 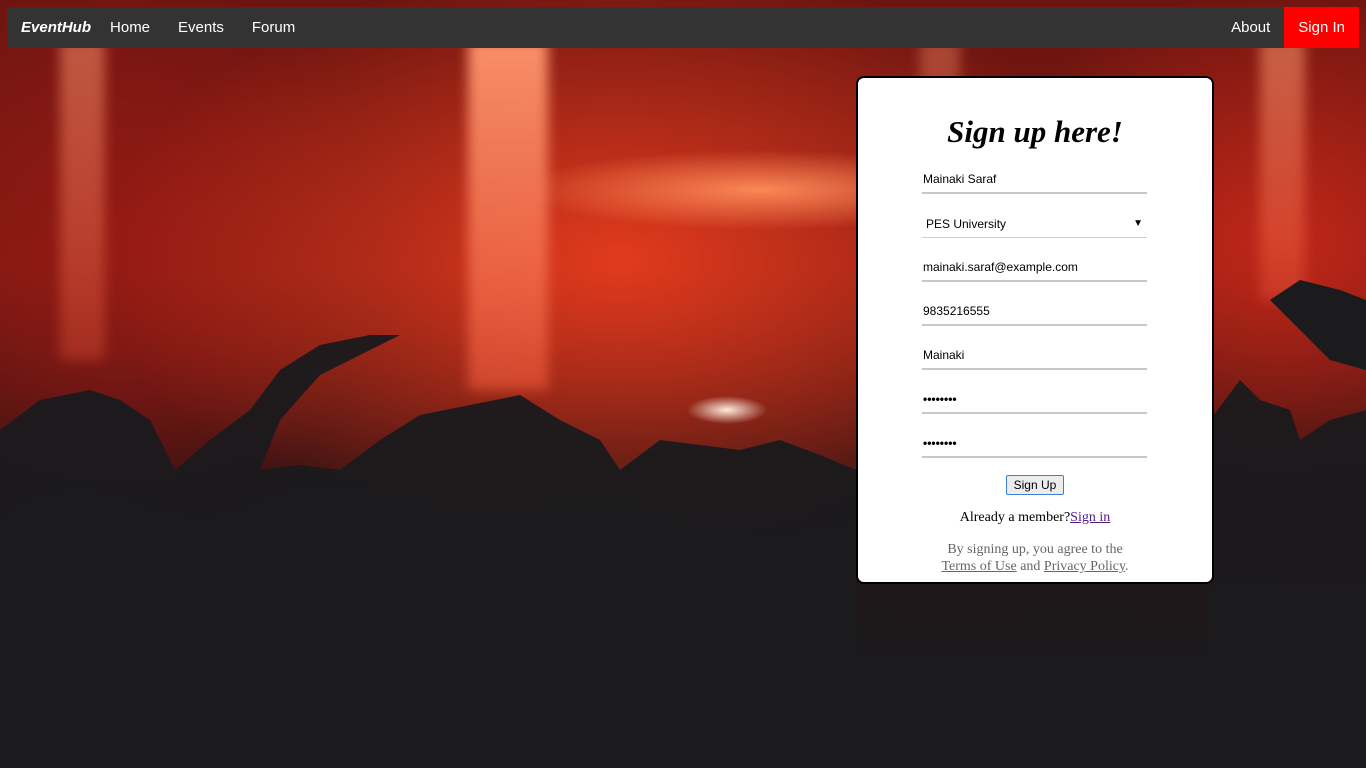 I want to click on college-select: PES University ▼, so click(x=1034, y=224).